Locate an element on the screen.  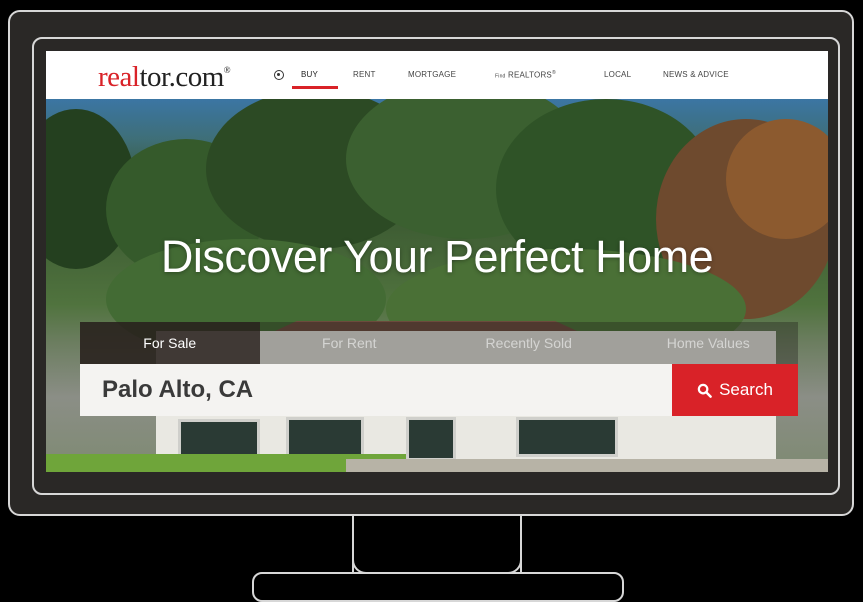
house-door is located at coordinates (431, 439).